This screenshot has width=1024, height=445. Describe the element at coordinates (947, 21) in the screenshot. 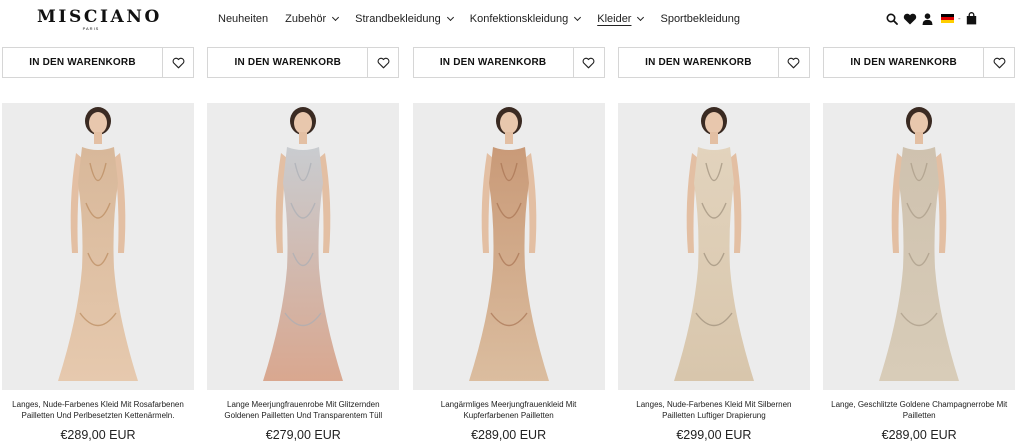

I see `flag-stripe-gold` at that location.